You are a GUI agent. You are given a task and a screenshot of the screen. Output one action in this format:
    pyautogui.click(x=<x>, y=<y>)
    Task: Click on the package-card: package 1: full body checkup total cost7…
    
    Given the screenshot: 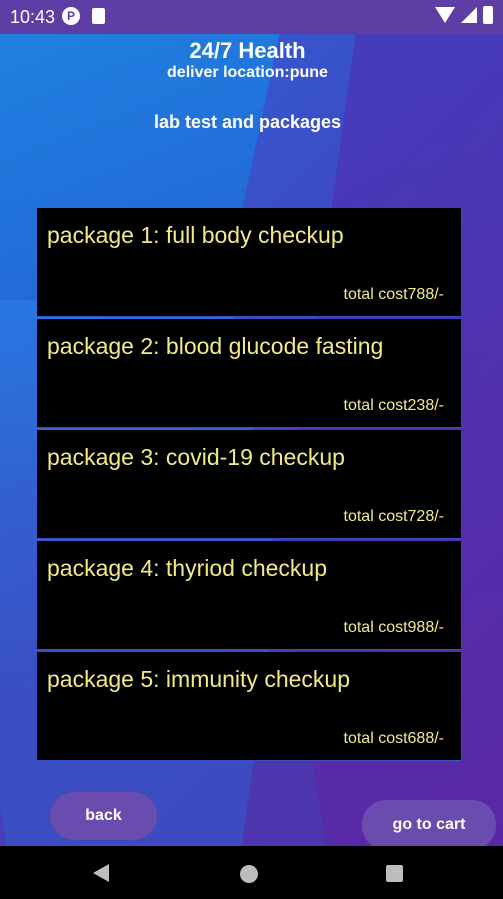 What is the action you would take?
    pyautogui.click(x=249, y=262)
    